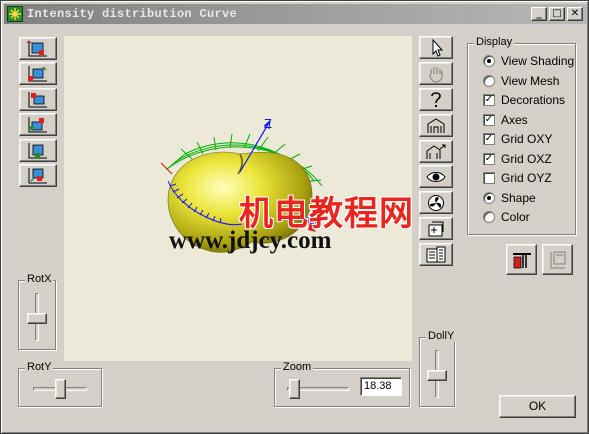 This screenshot has width=589, height=434. Describe the element at coordinates (489, 198) in the screenshot. I see `shape-radio` at that location.